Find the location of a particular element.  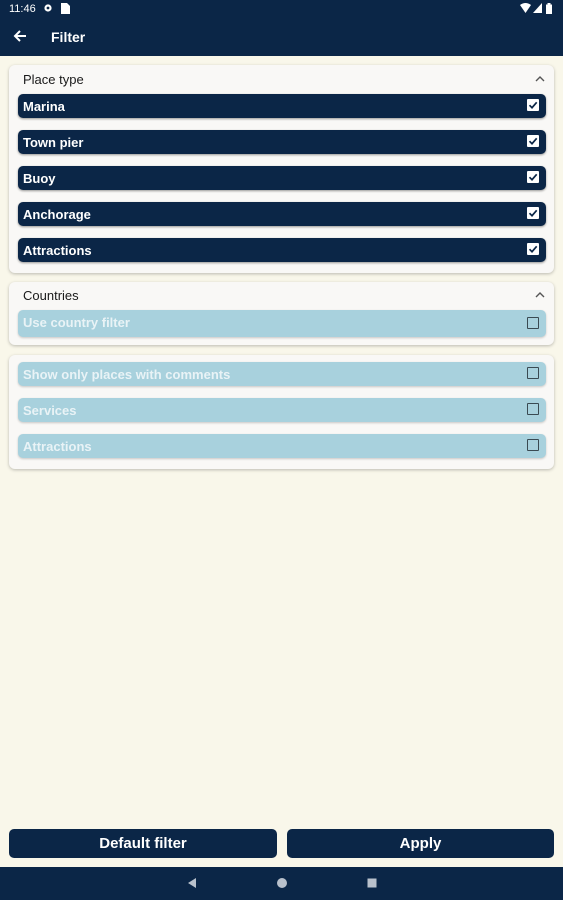

place-type-anchorage-row: Anchorage is located at coordinates (282, 214).